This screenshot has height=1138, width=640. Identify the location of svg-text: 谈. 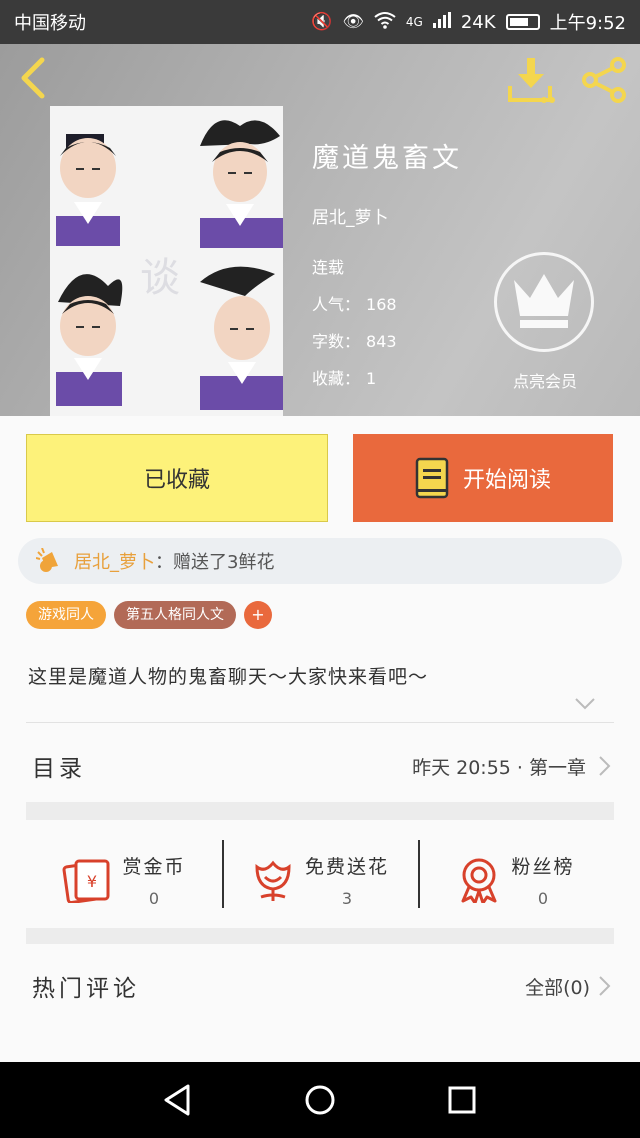
(160, 278).